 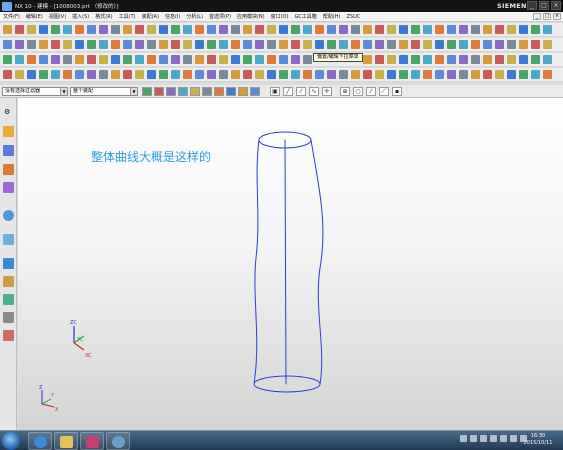 I want to click on menu-format: 格式(R), so click(x=103, y=16).